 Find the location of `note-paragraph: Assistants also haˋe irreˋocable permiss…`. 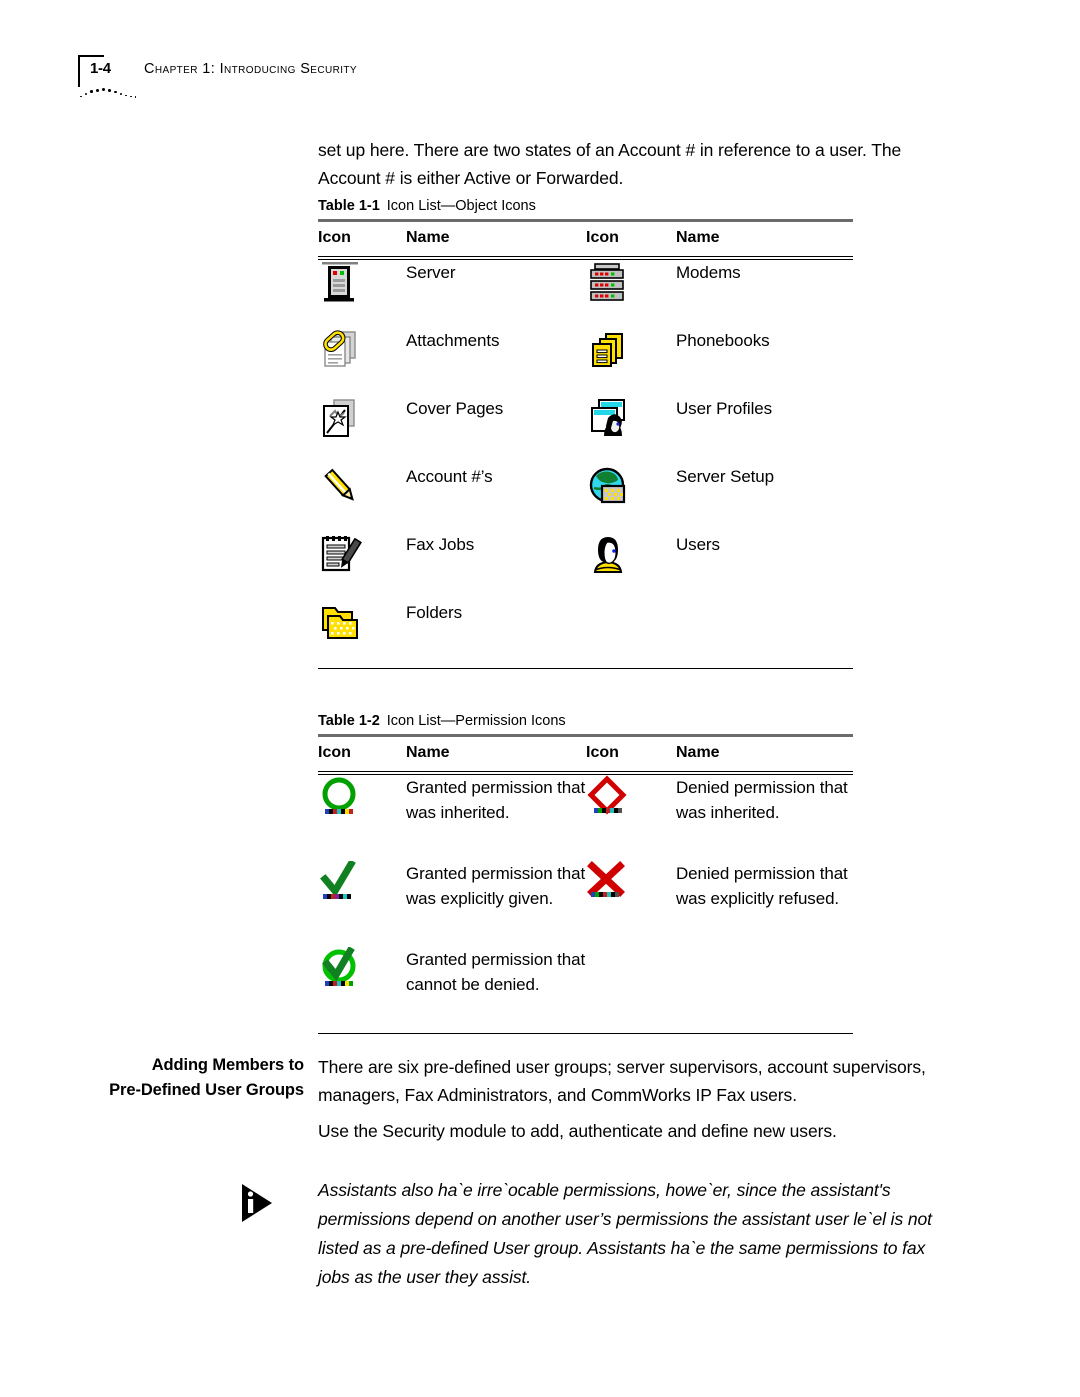

note-paragraph: Assistants also haˋe irreˋocable permiss… is located at coordinates (625, 1233).